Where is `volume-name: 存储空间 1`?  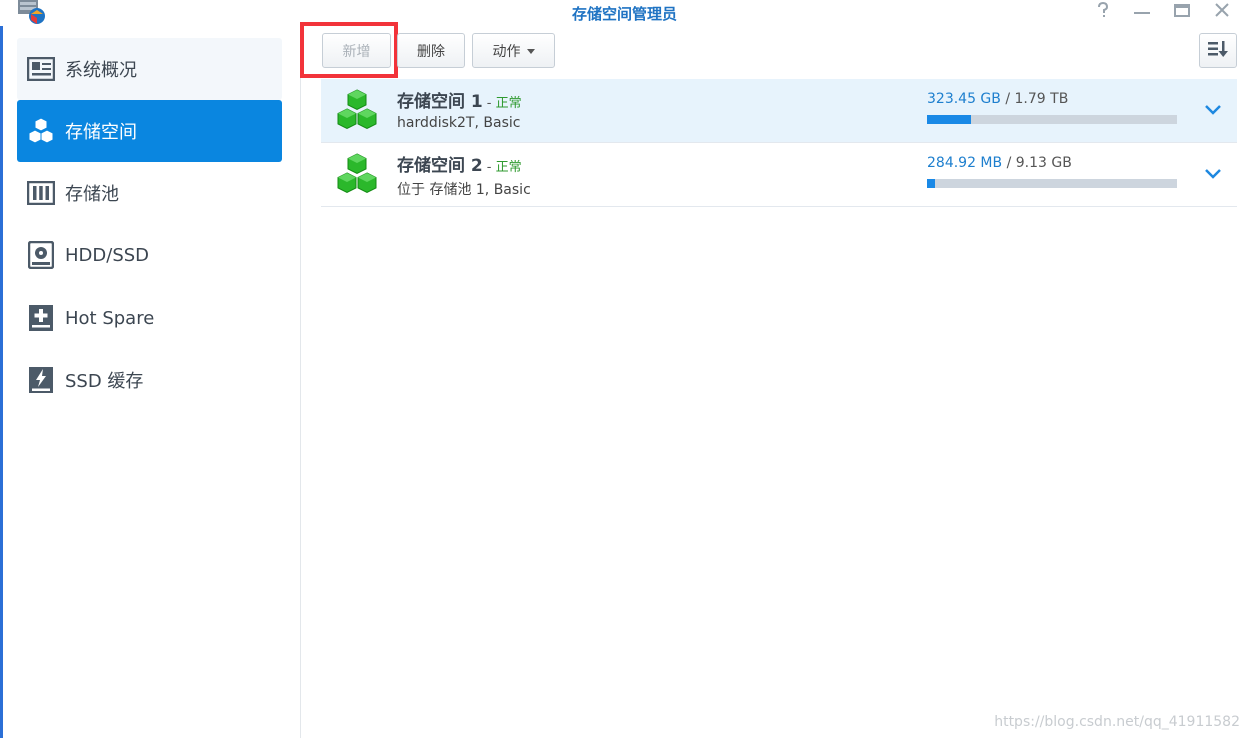 volume-name: 存储空间 1 is located at coordinates (440, 102).